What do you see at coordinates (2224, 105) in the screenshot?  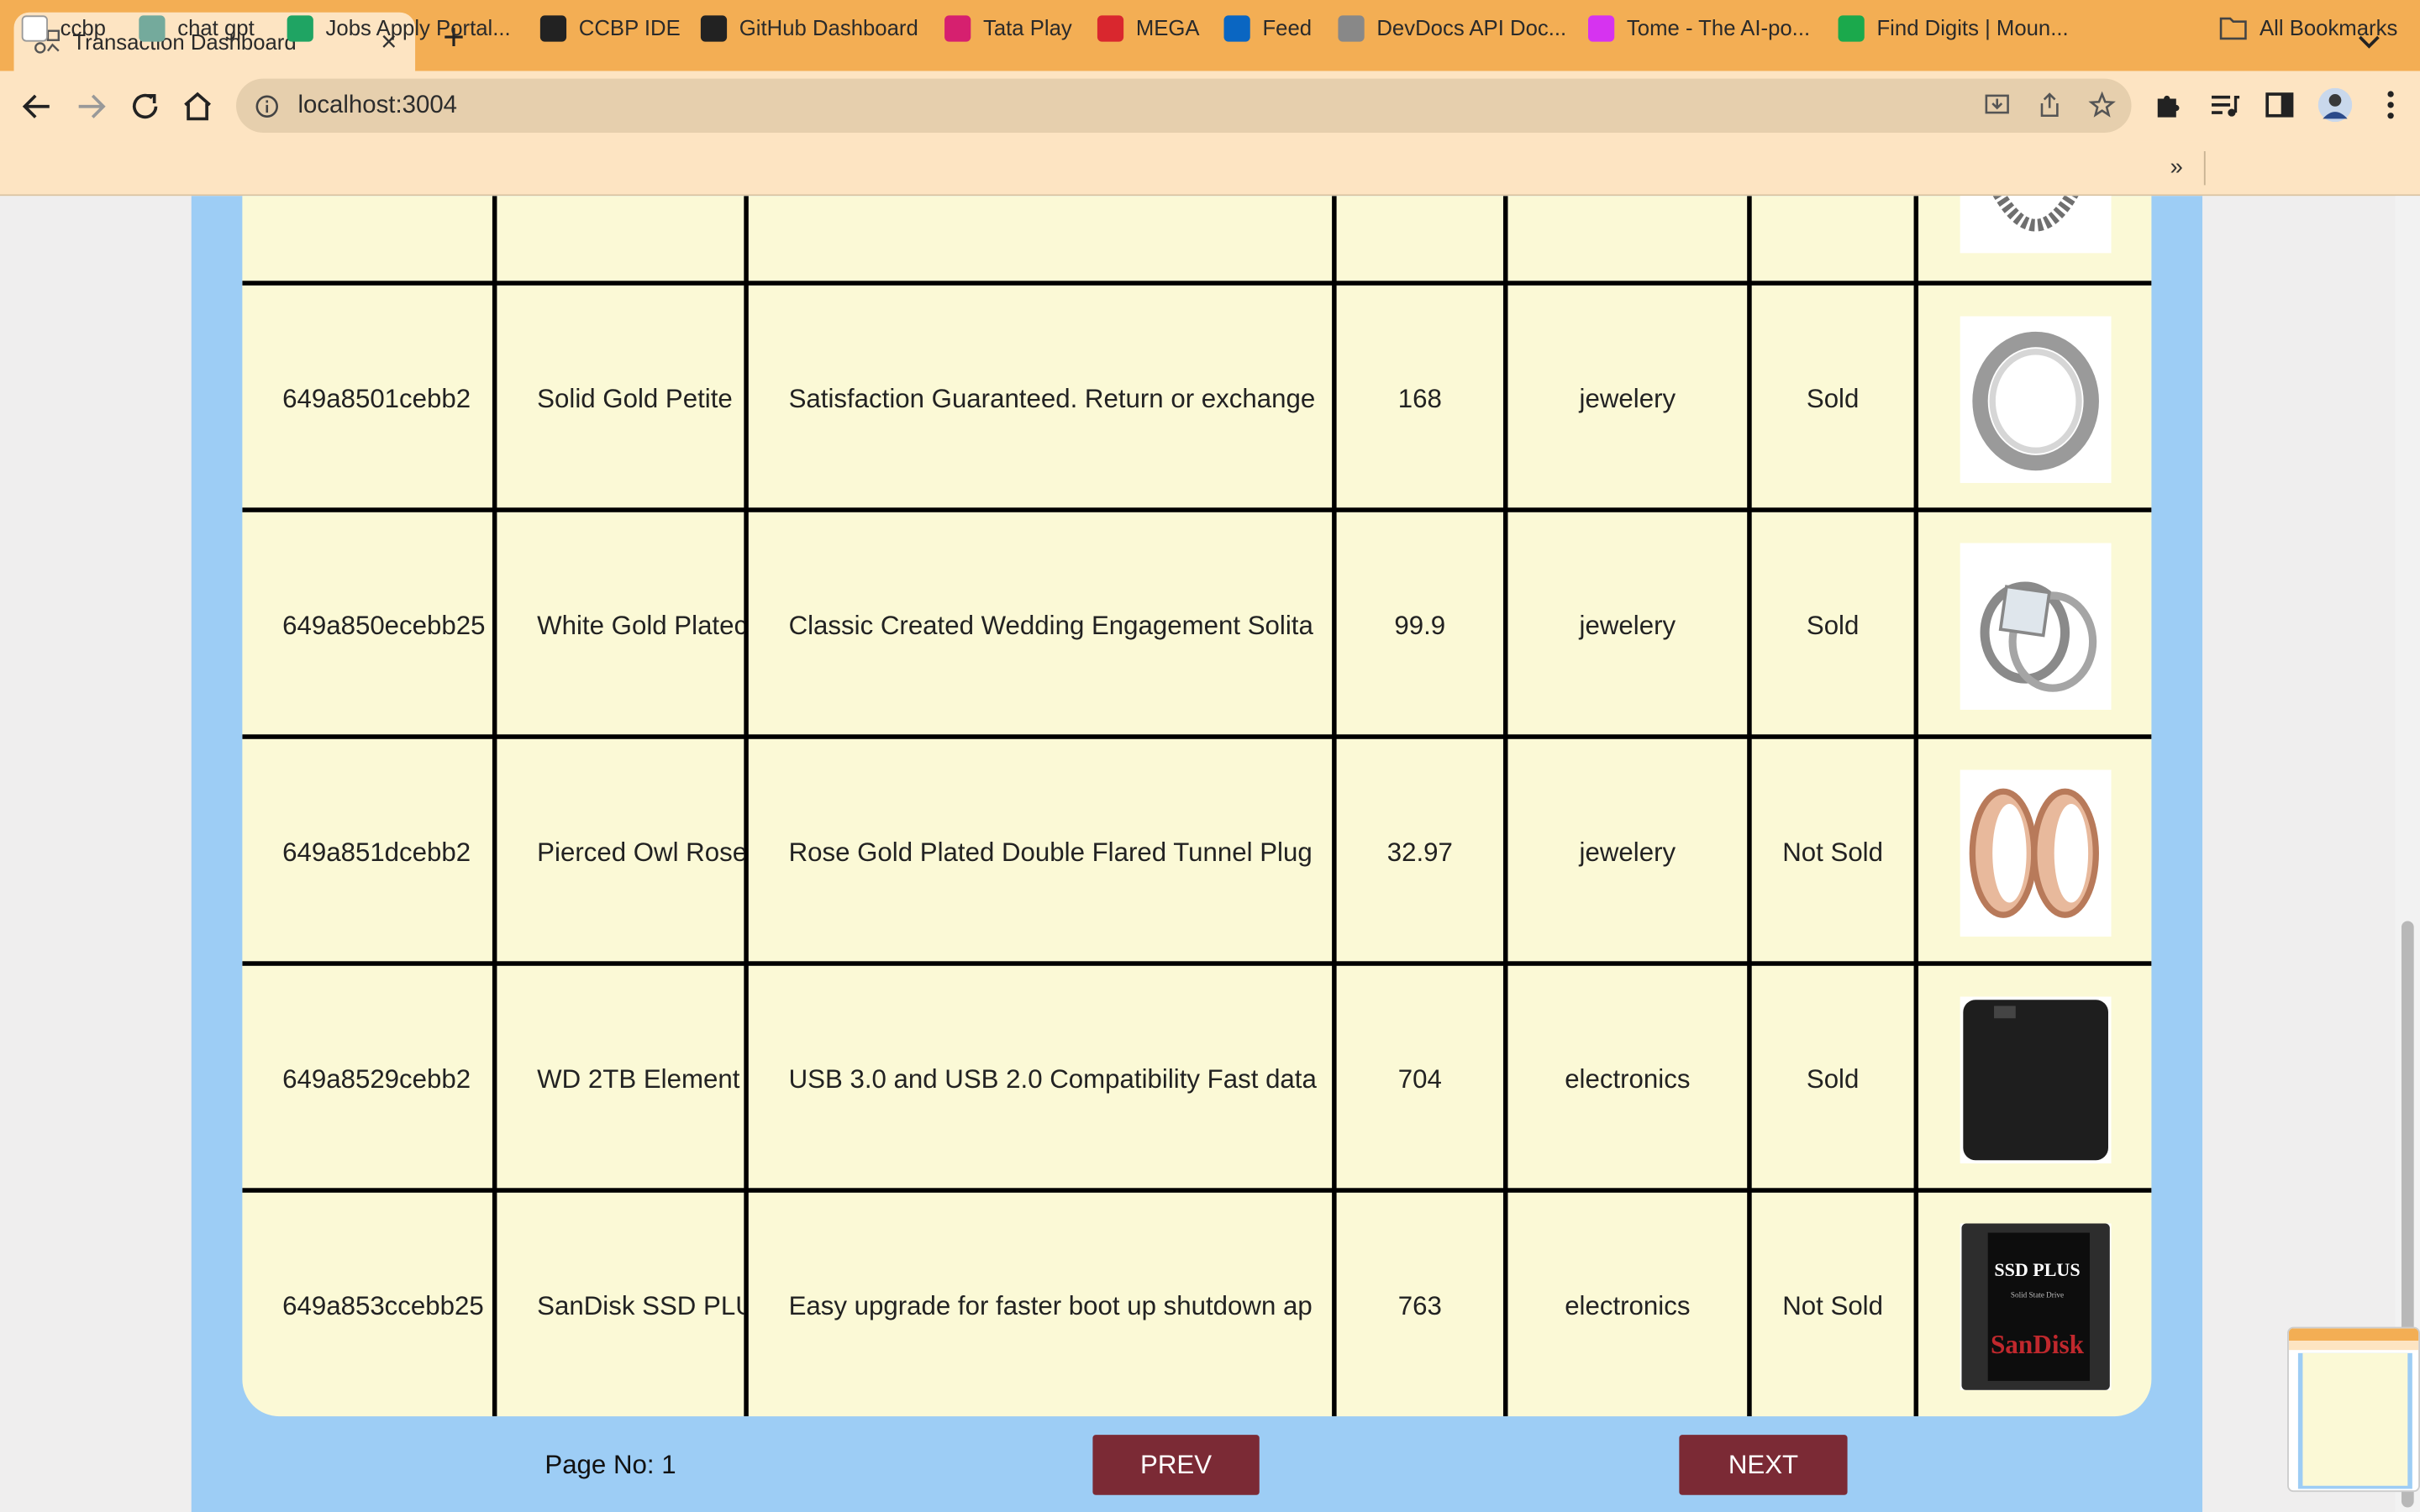 I see `media-queue-icon` at bounding box center [2224, 105].